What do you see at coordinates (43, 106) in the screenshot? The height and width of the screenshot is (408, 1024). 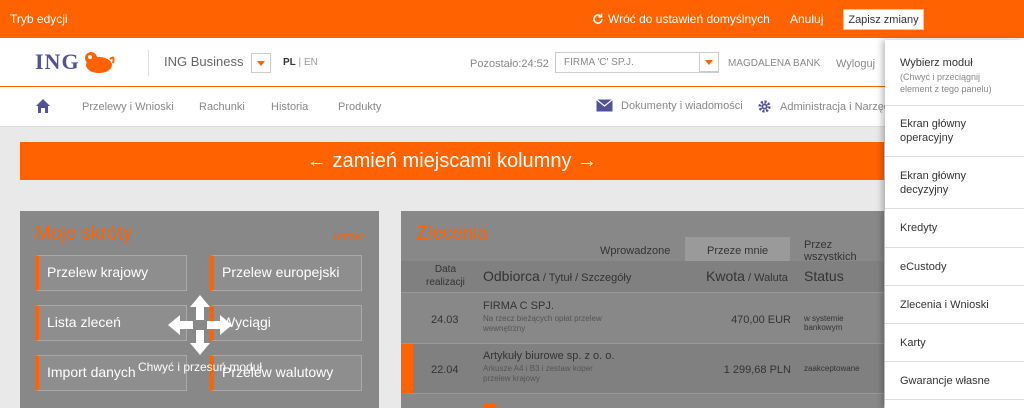 I see `home-icon` at bounding box center [43, 106].